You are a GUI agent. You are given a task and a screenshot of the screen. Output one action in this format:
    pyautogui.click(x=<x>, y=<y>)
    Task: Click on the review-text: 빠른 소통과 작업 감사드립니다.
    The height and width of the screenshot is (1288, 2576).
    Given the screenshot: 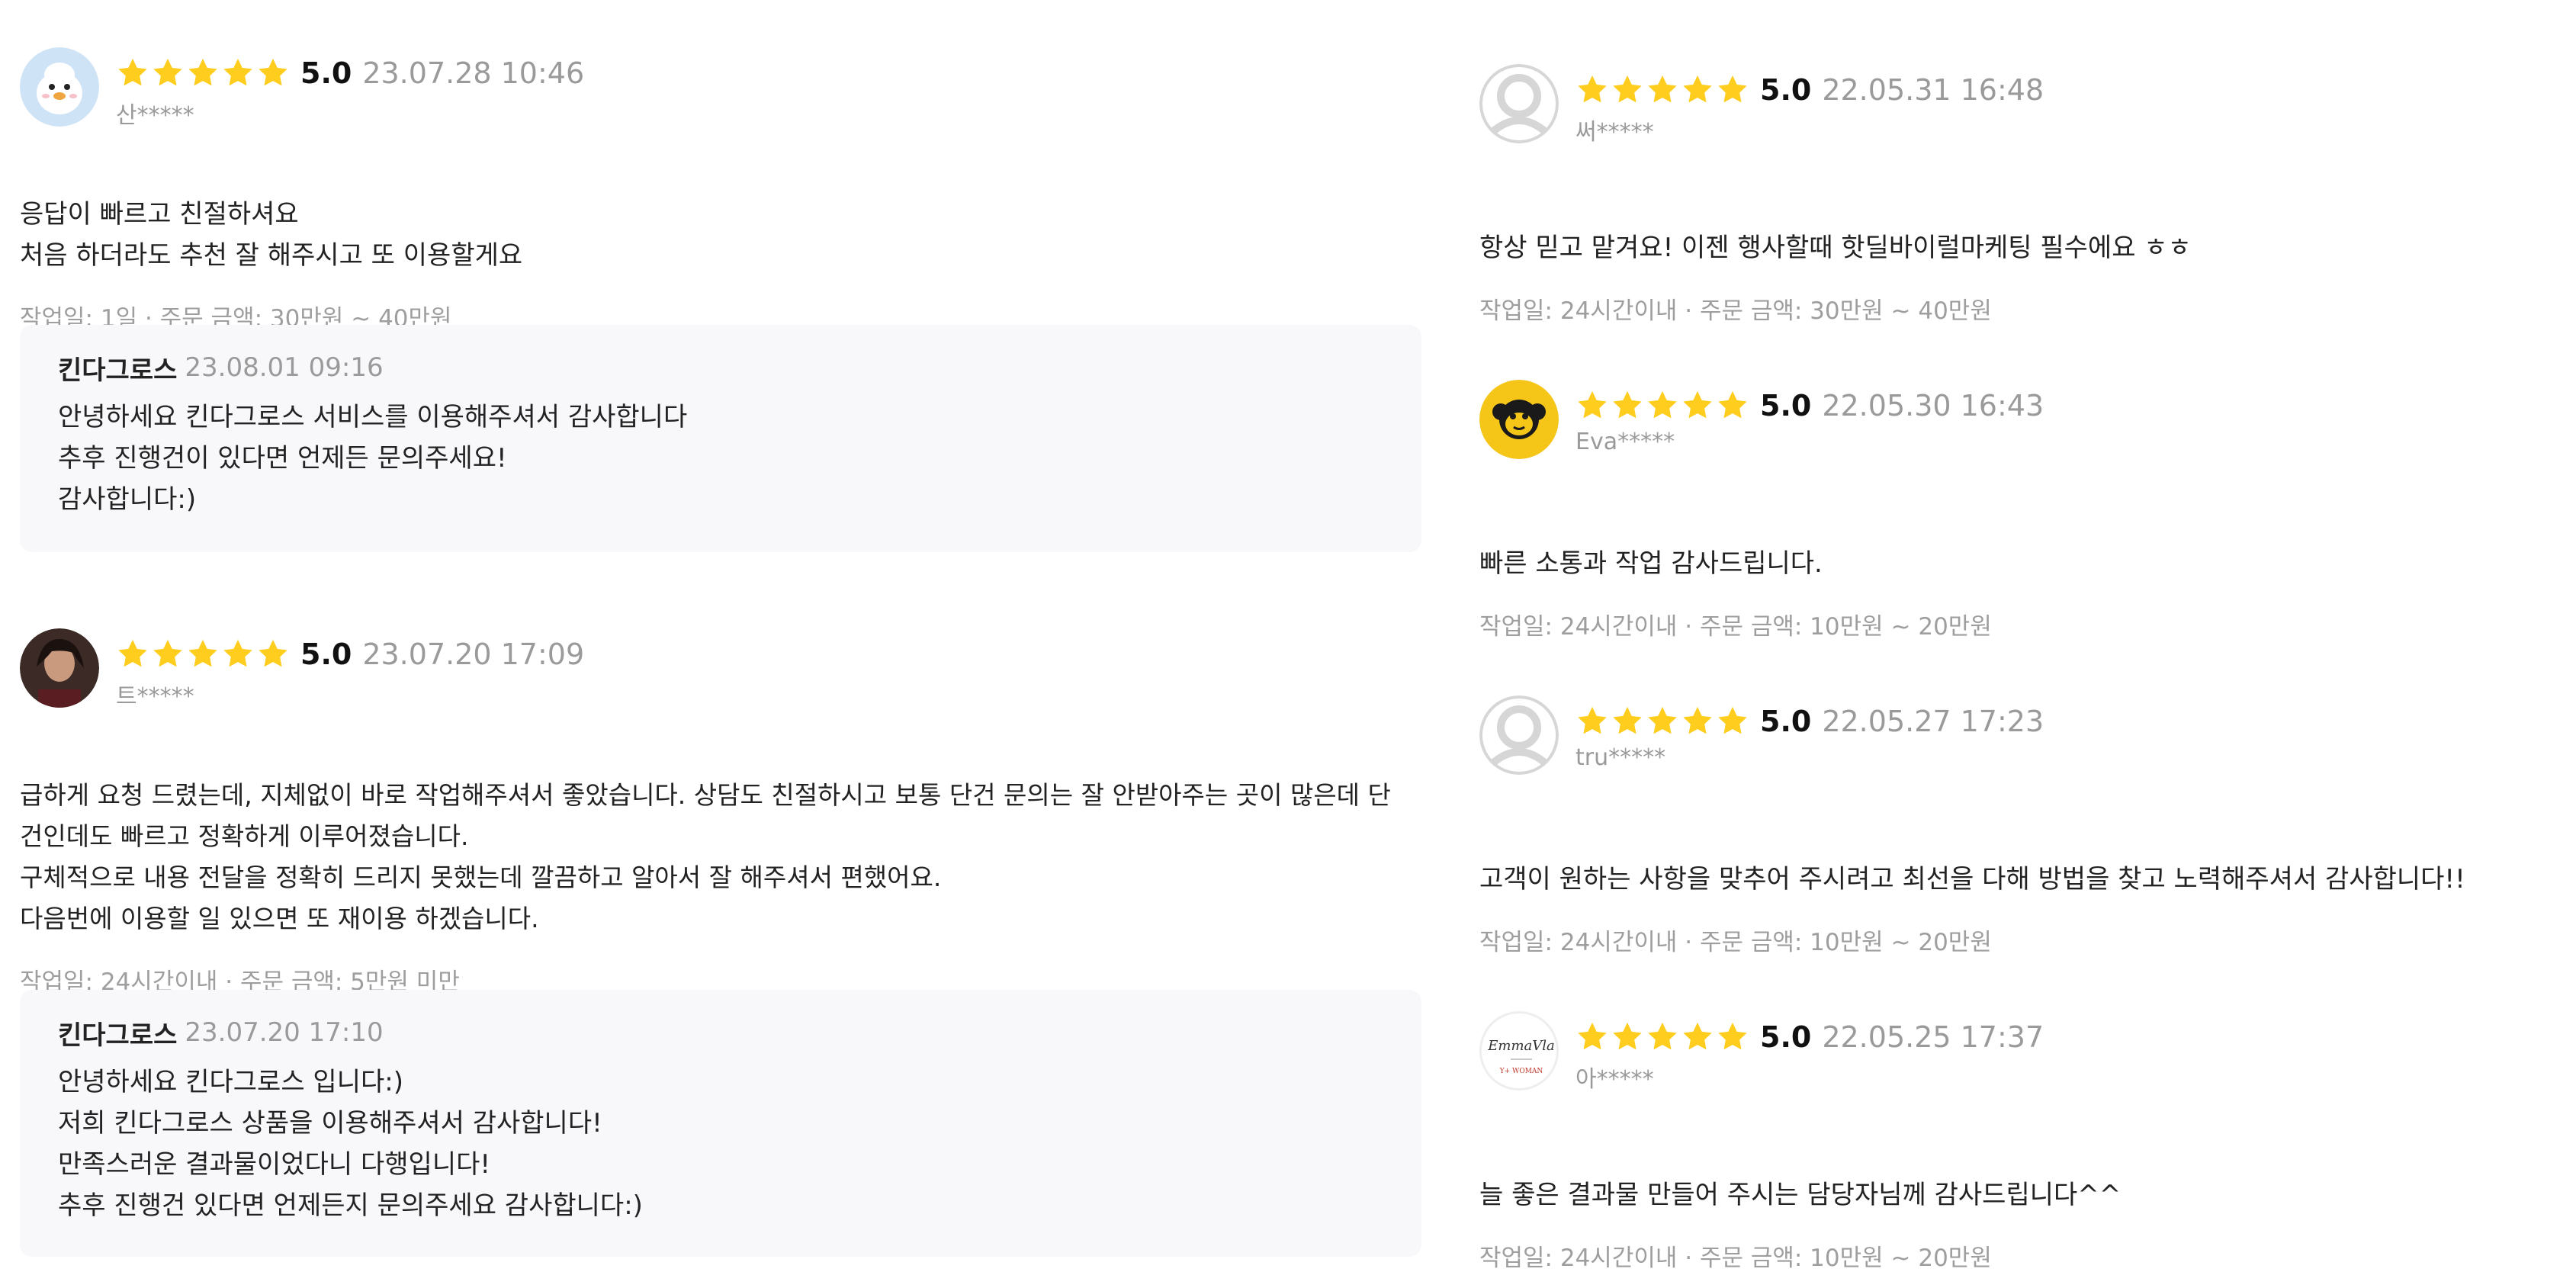 What is the action you would take?
    pyautogui.click(x=2020, y=563)
    